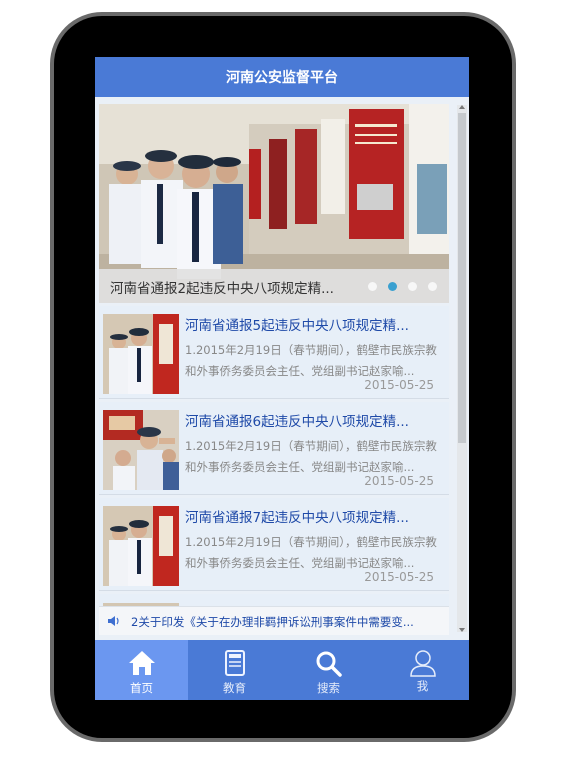  I want to click on app-header: 河南公安监督平台, so click(282, 77).